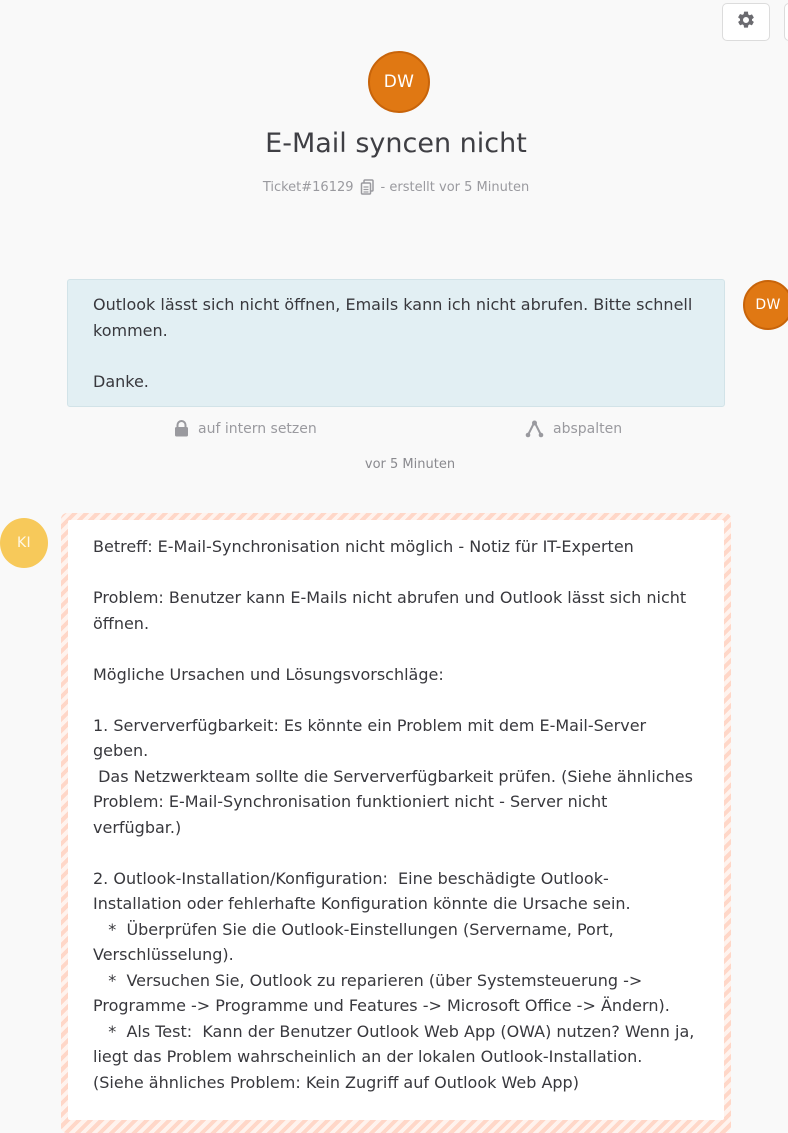 The image size is (788, 1133). I want to click on gear-icon, so click(746, 22).